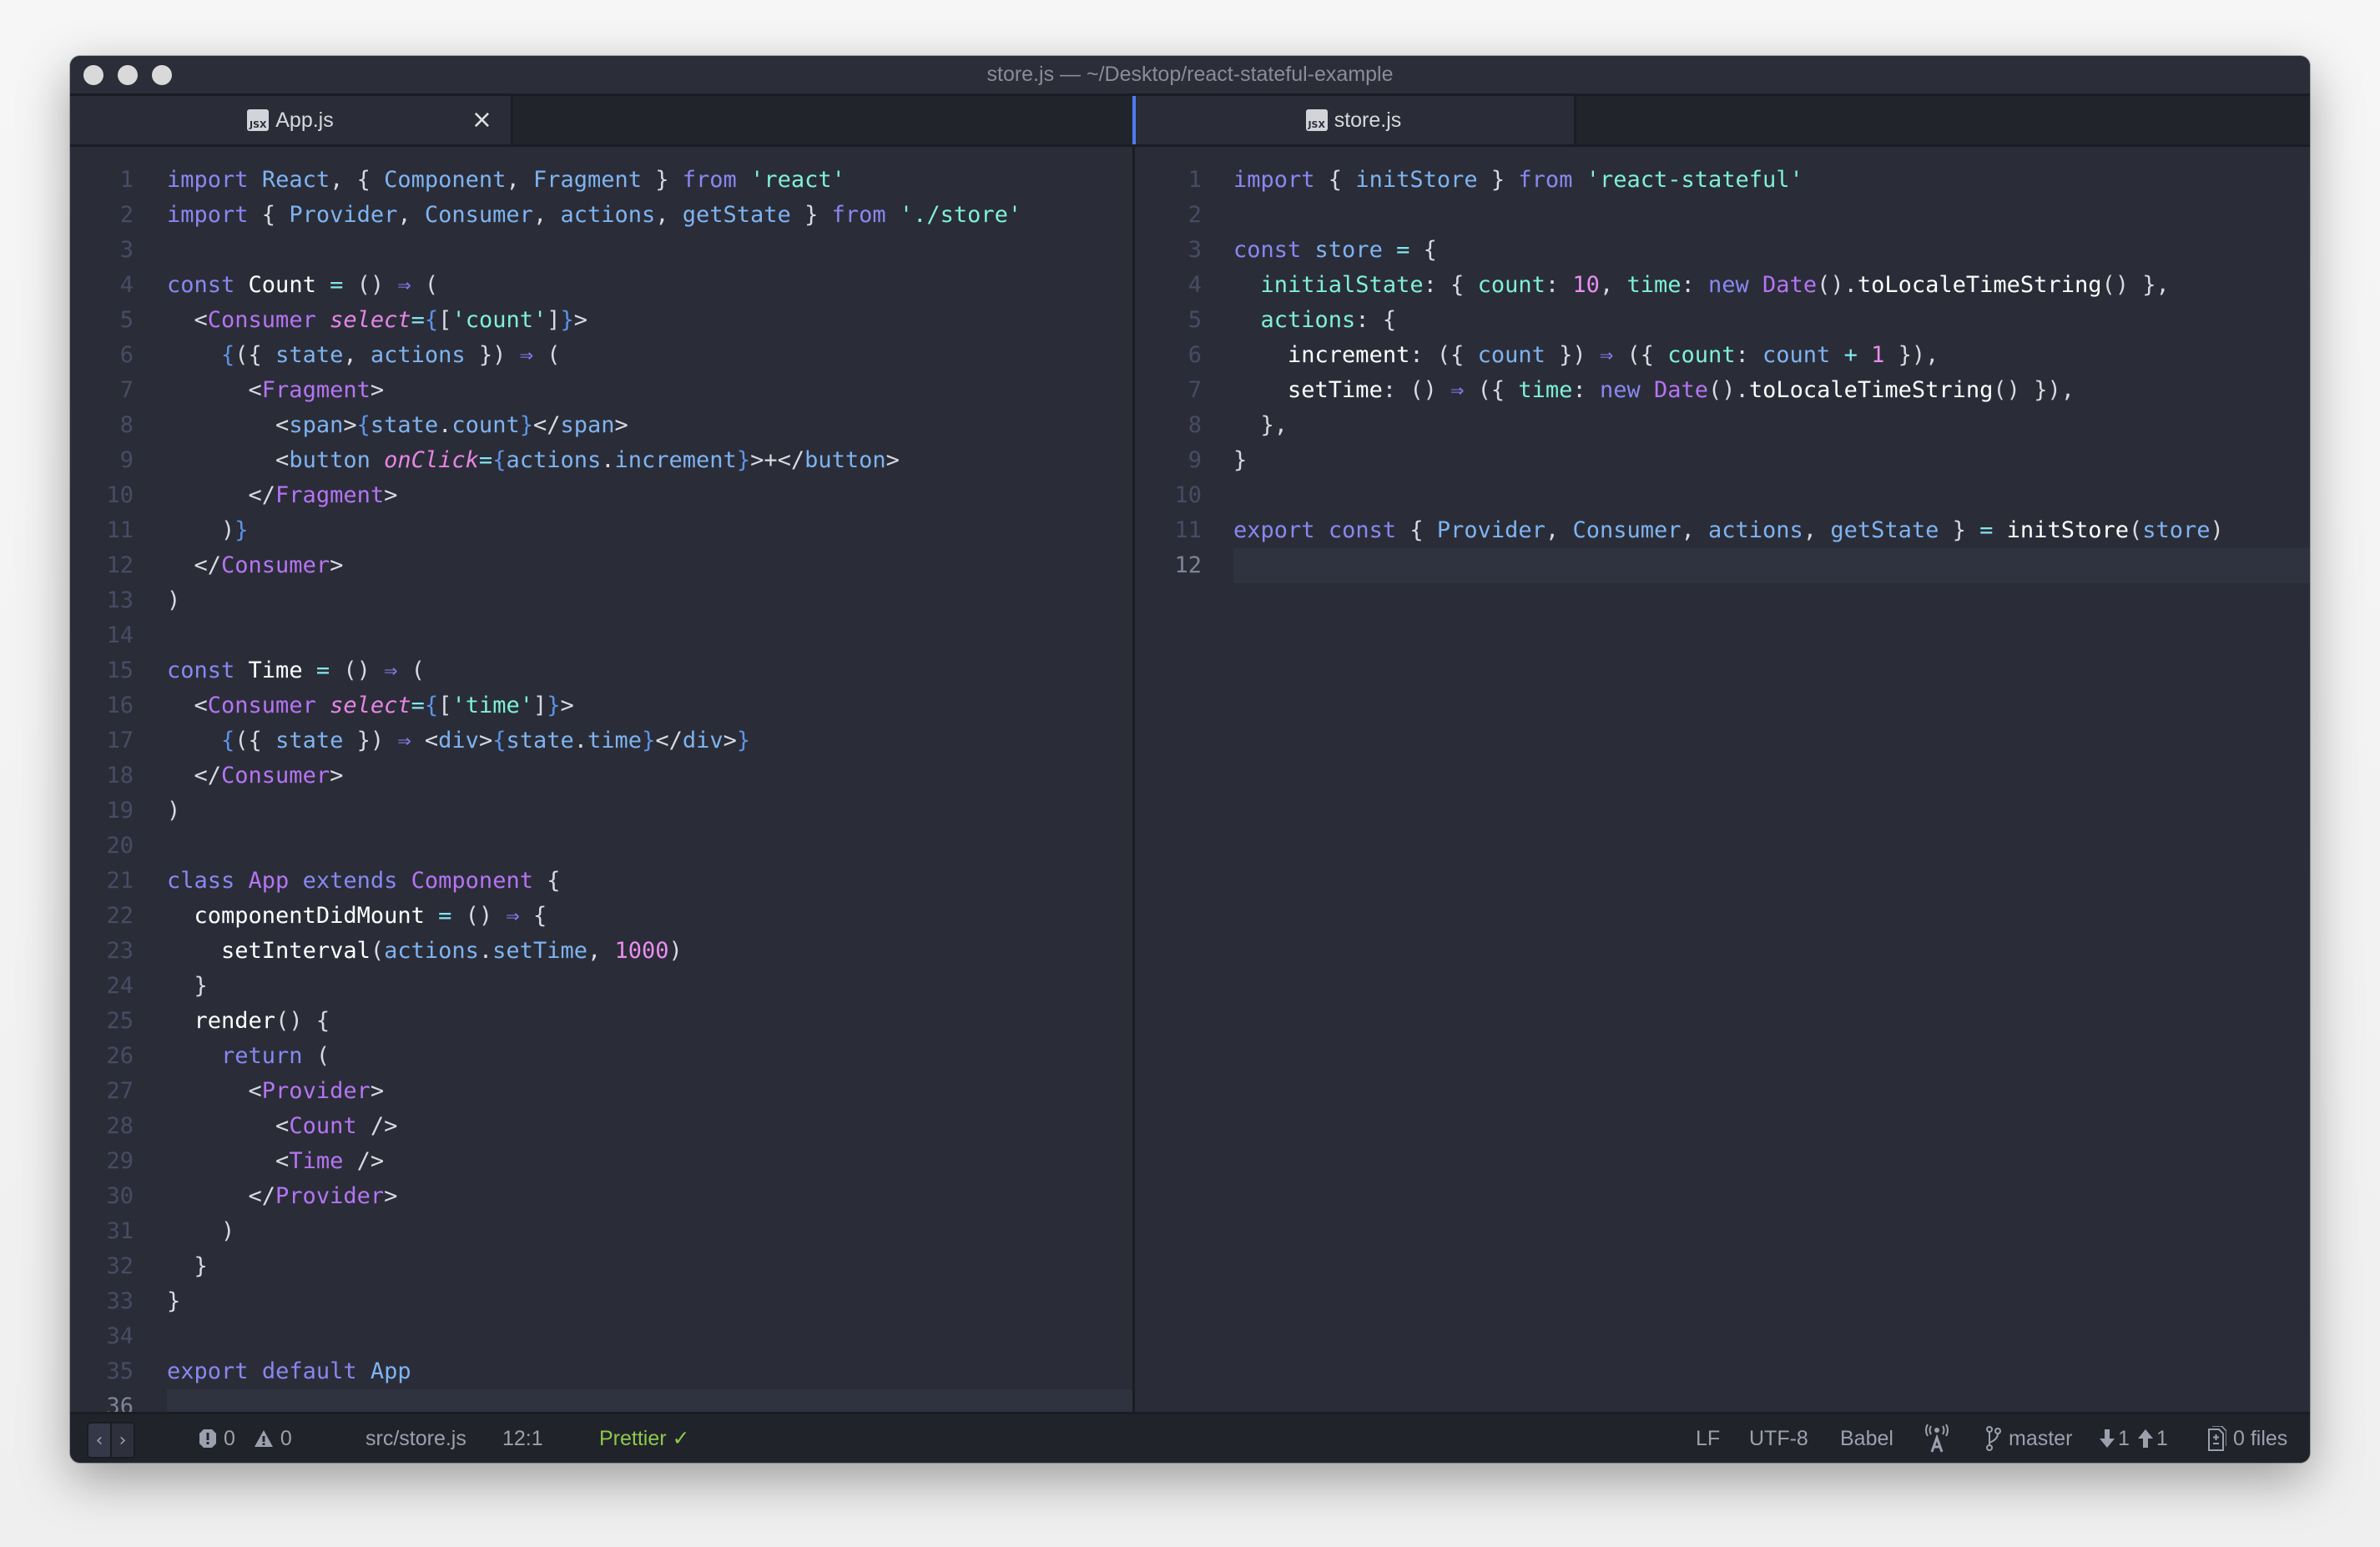  Describe the element at coordinates (601, 1231) in the screenshot. I see `code-line: 31 )` at that location.